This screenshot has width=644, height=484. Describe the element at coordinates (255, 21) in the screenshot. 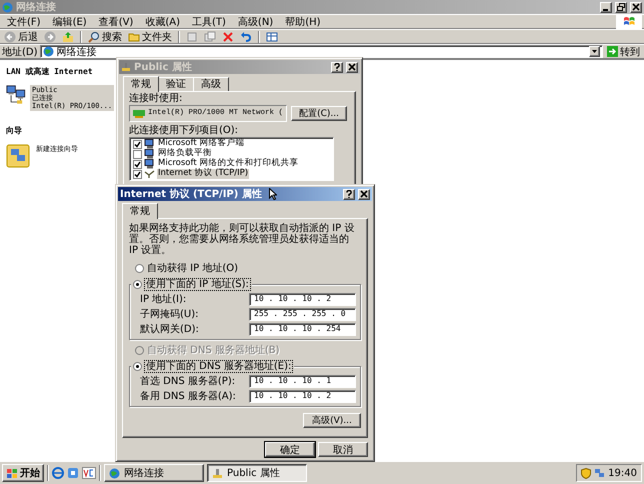

I see `menu-item: 高级(N)` at that location.